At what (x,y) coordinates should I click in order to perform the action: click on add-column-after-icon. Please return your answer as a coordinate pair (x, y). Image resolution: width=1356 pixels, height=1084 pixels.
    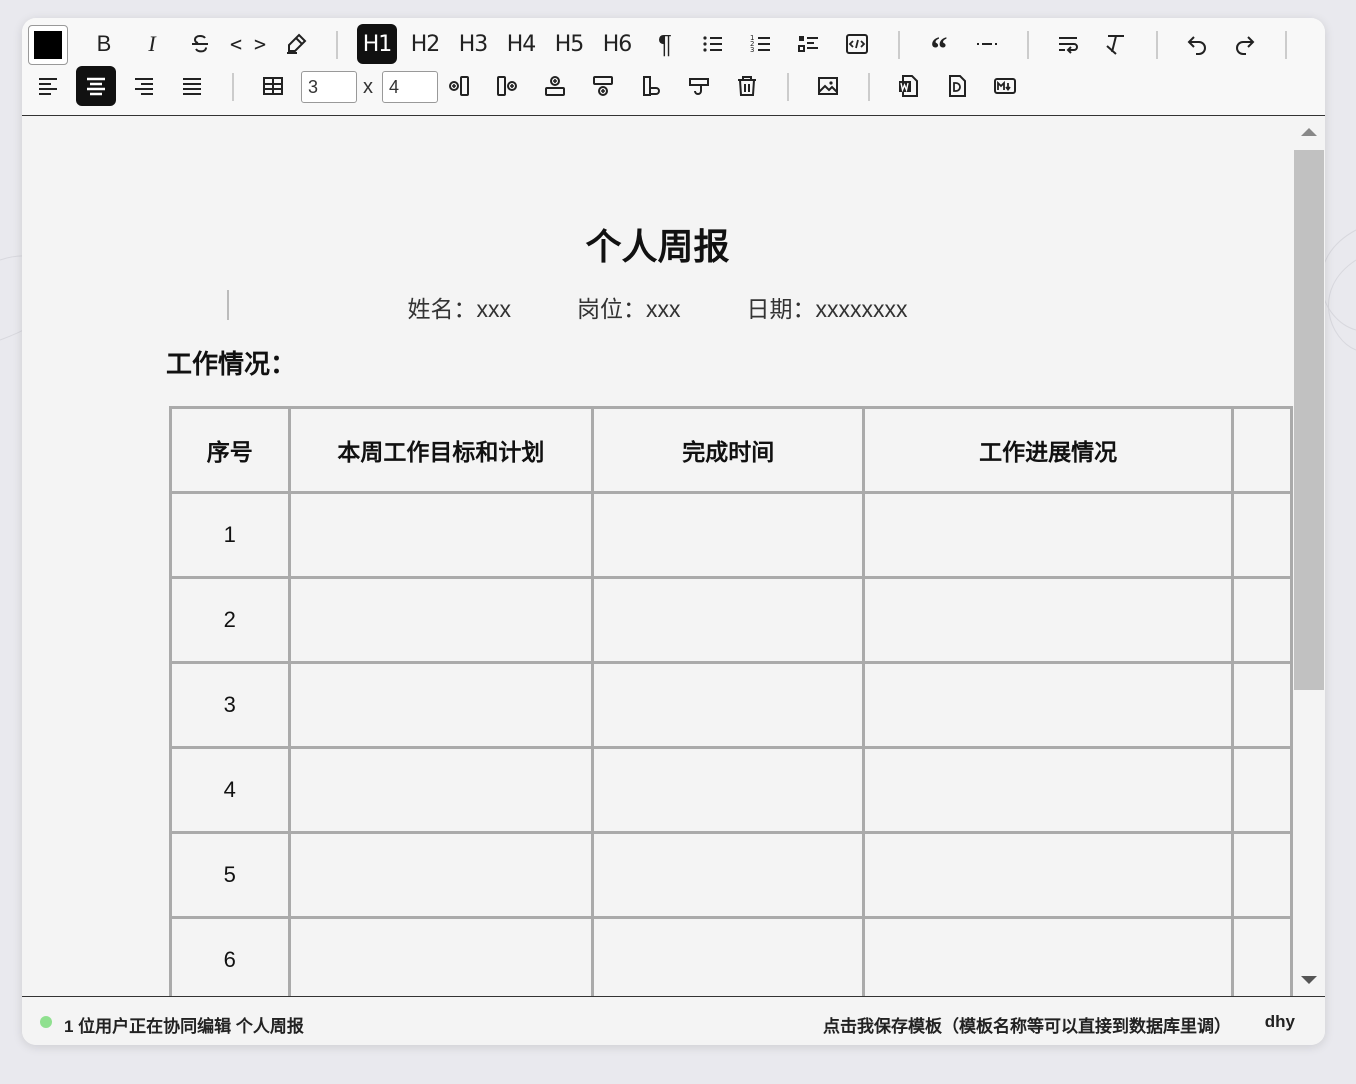
    Looking at the image, I should click on (507, 86).